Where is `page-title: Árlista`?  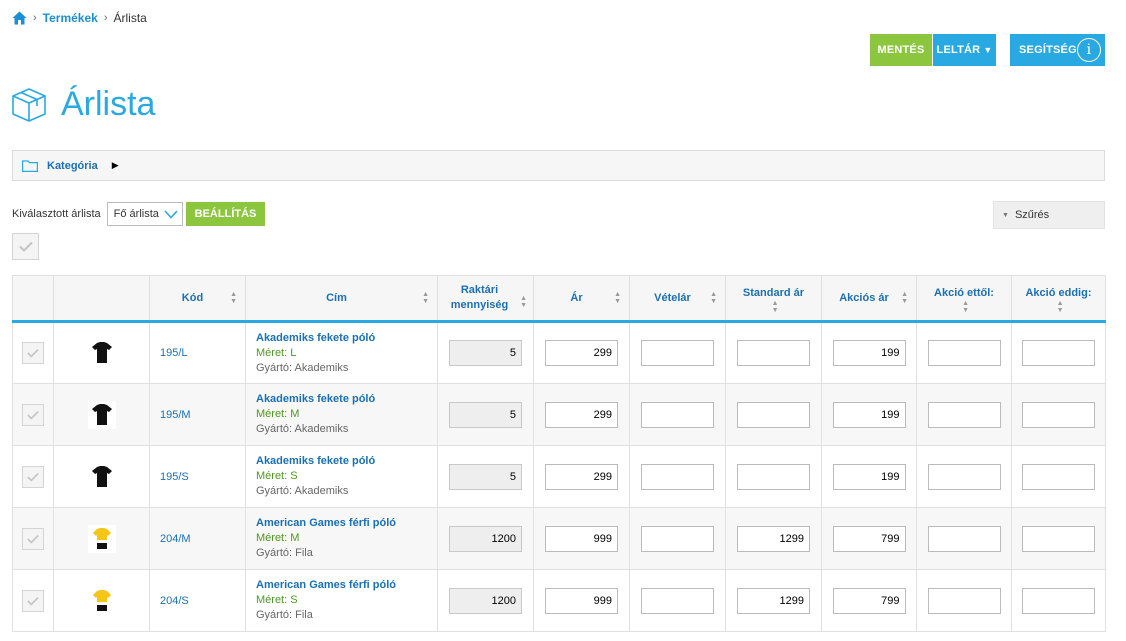
page-title: Árlista is located at coordinates (108, 104).